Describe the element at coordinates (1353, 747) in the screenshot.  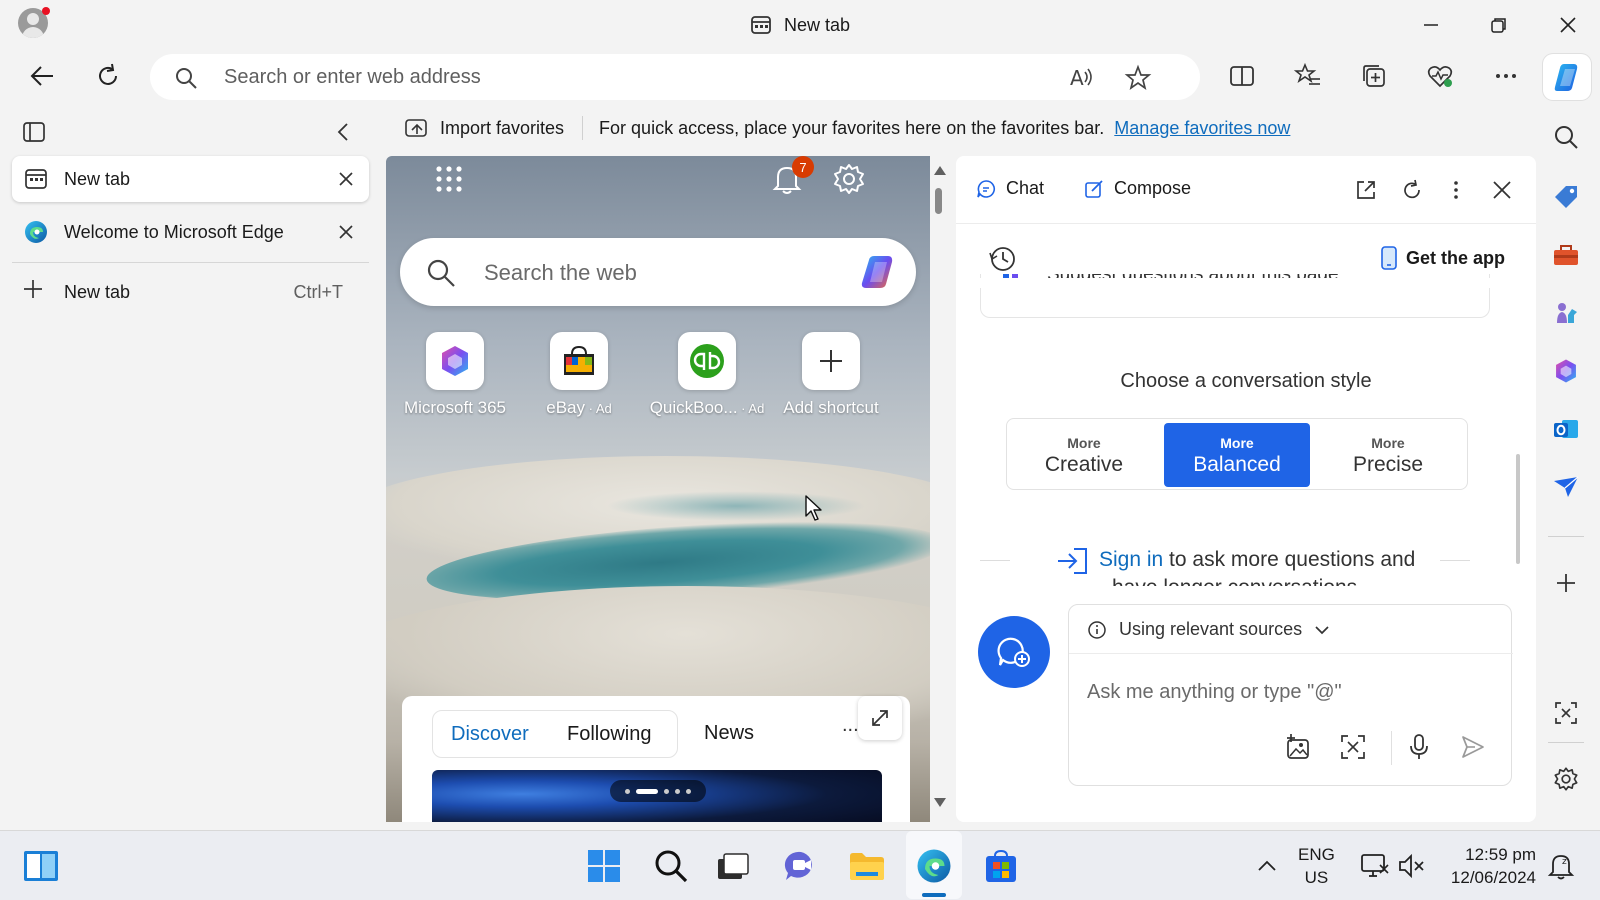
I see `visual-search-button` at that location.